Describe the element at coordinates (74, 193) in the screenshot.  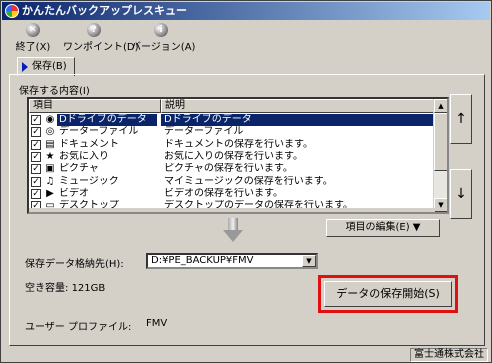
I see `item-name: ビデオ` at that location.